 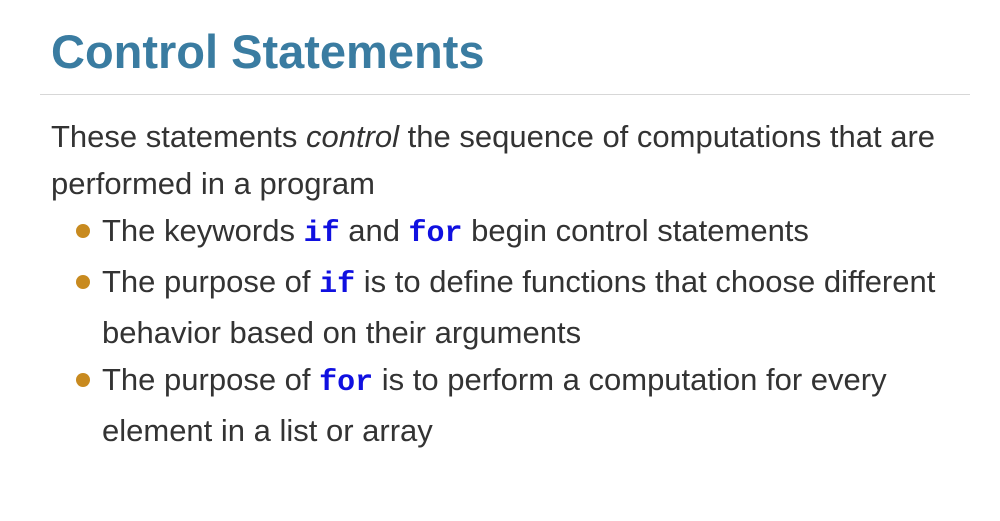 I want to click on intro-text-start: These statements, so click(x=179, y=136).